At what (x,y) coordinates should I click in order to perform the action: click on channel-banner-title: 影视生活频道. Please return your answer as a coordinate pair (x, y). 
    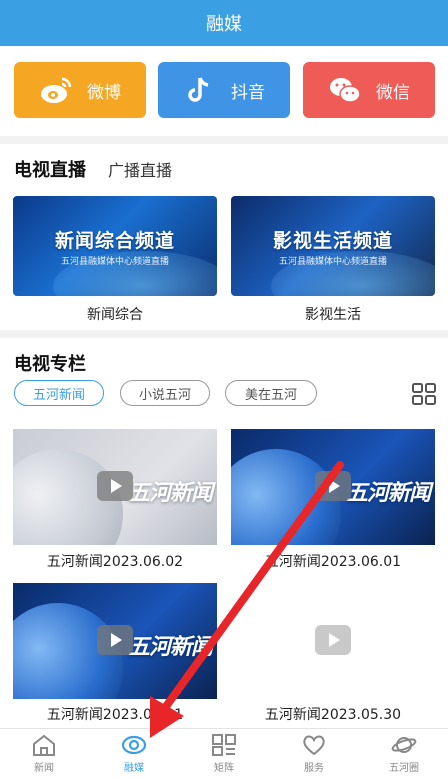
    Looking at the image, I should click on (332, 241).